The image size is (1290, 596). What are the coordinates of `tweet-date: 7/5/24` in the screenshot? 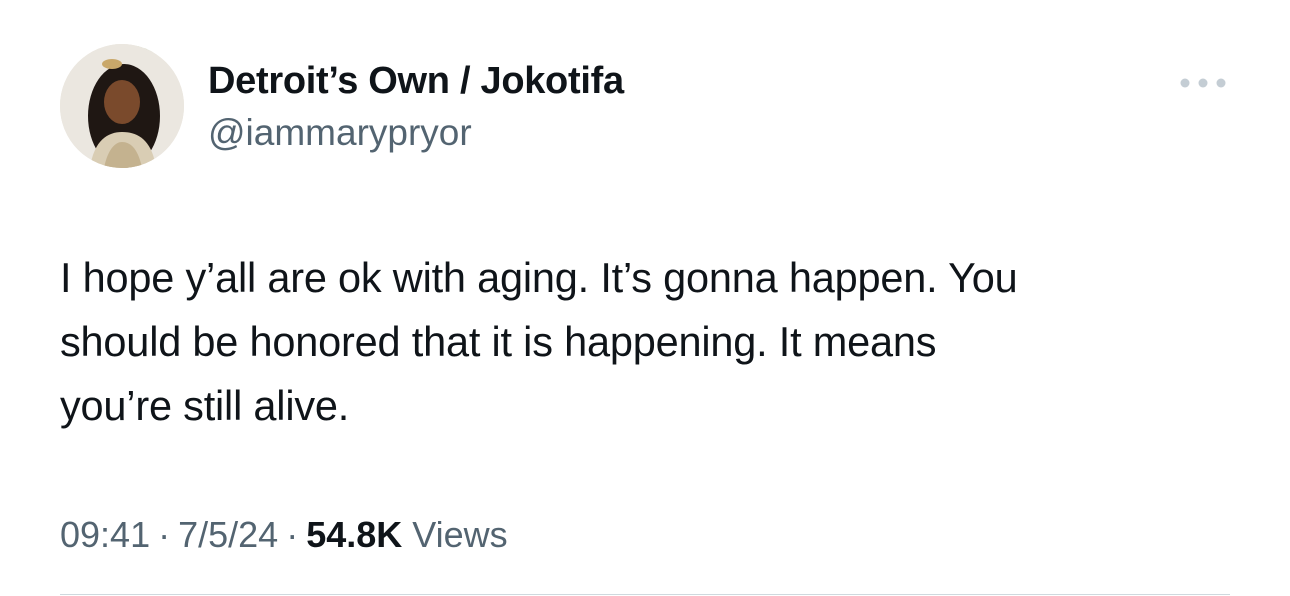 It's located at (228, 534).